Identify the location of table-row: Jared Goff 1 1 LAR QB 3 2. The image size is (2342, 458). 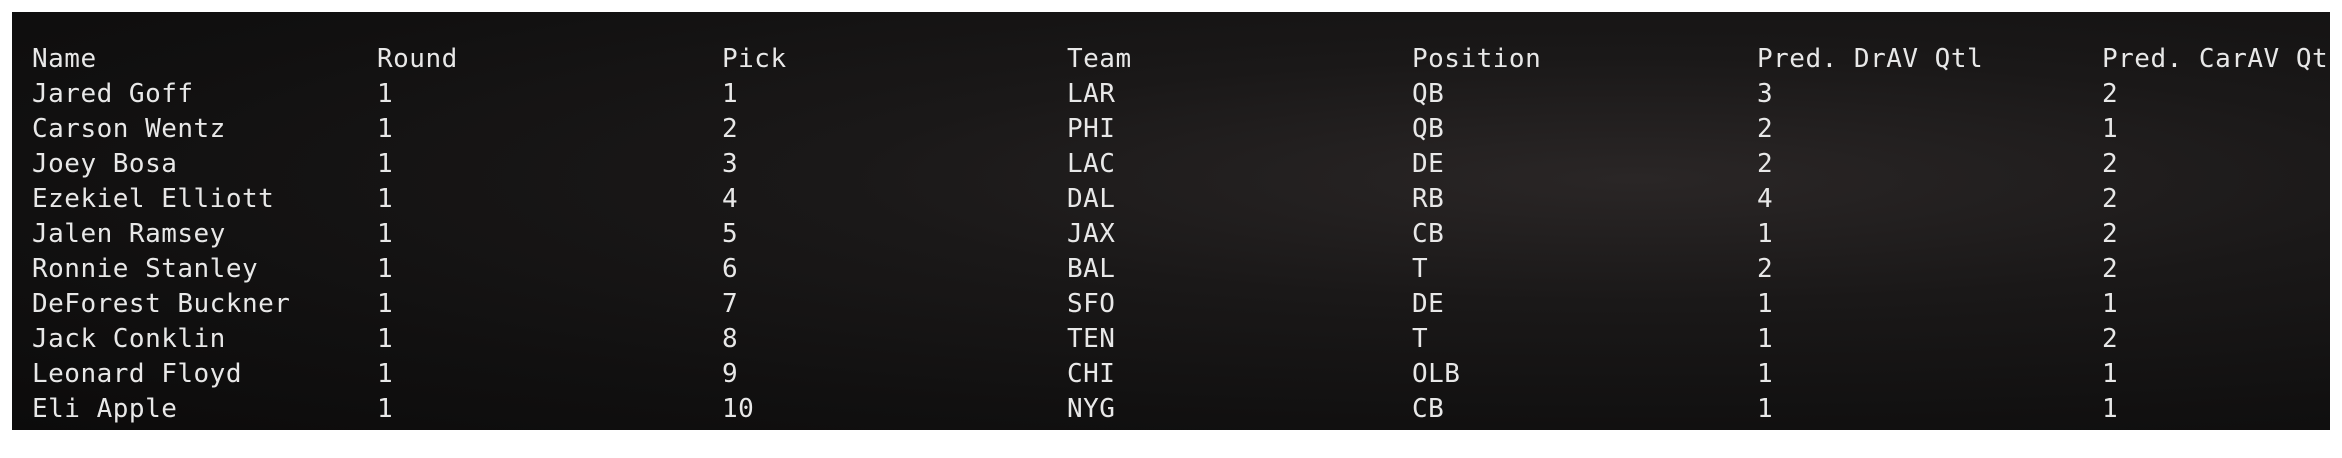
(1172, 94).